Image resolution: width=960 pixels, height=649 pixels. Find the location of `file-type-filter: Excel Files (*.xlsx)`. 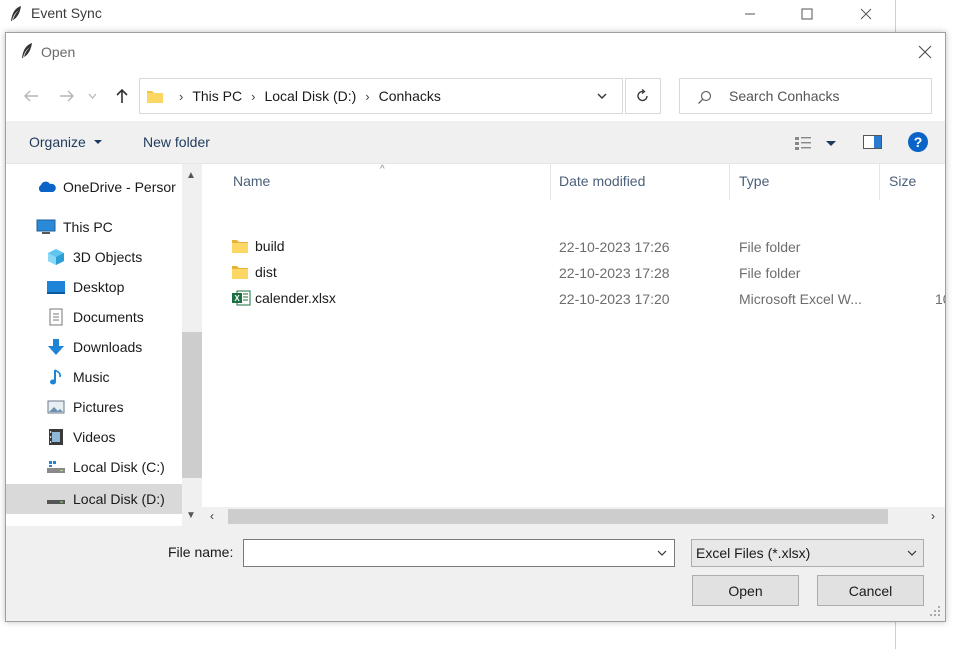

file-type-filter: Excel Files (*.xlsx) is located at coordinates (807, 553).